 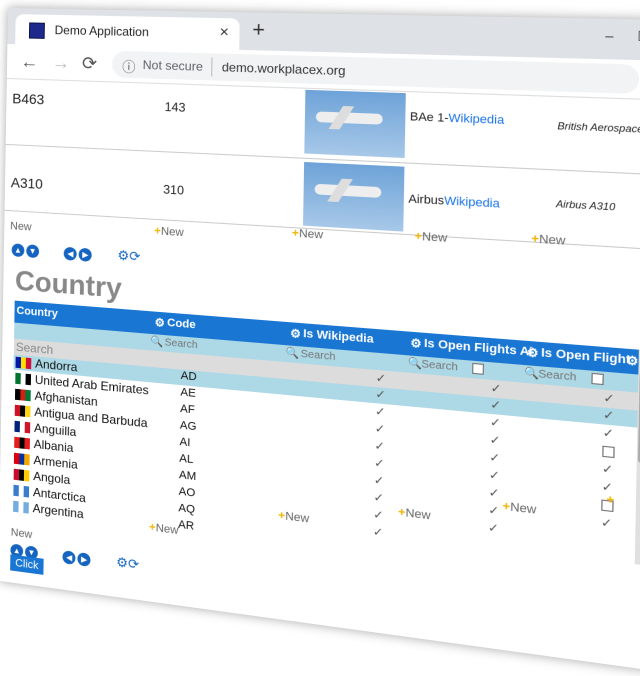 I want to click on country-code: AE, so click(x=188, y=393).